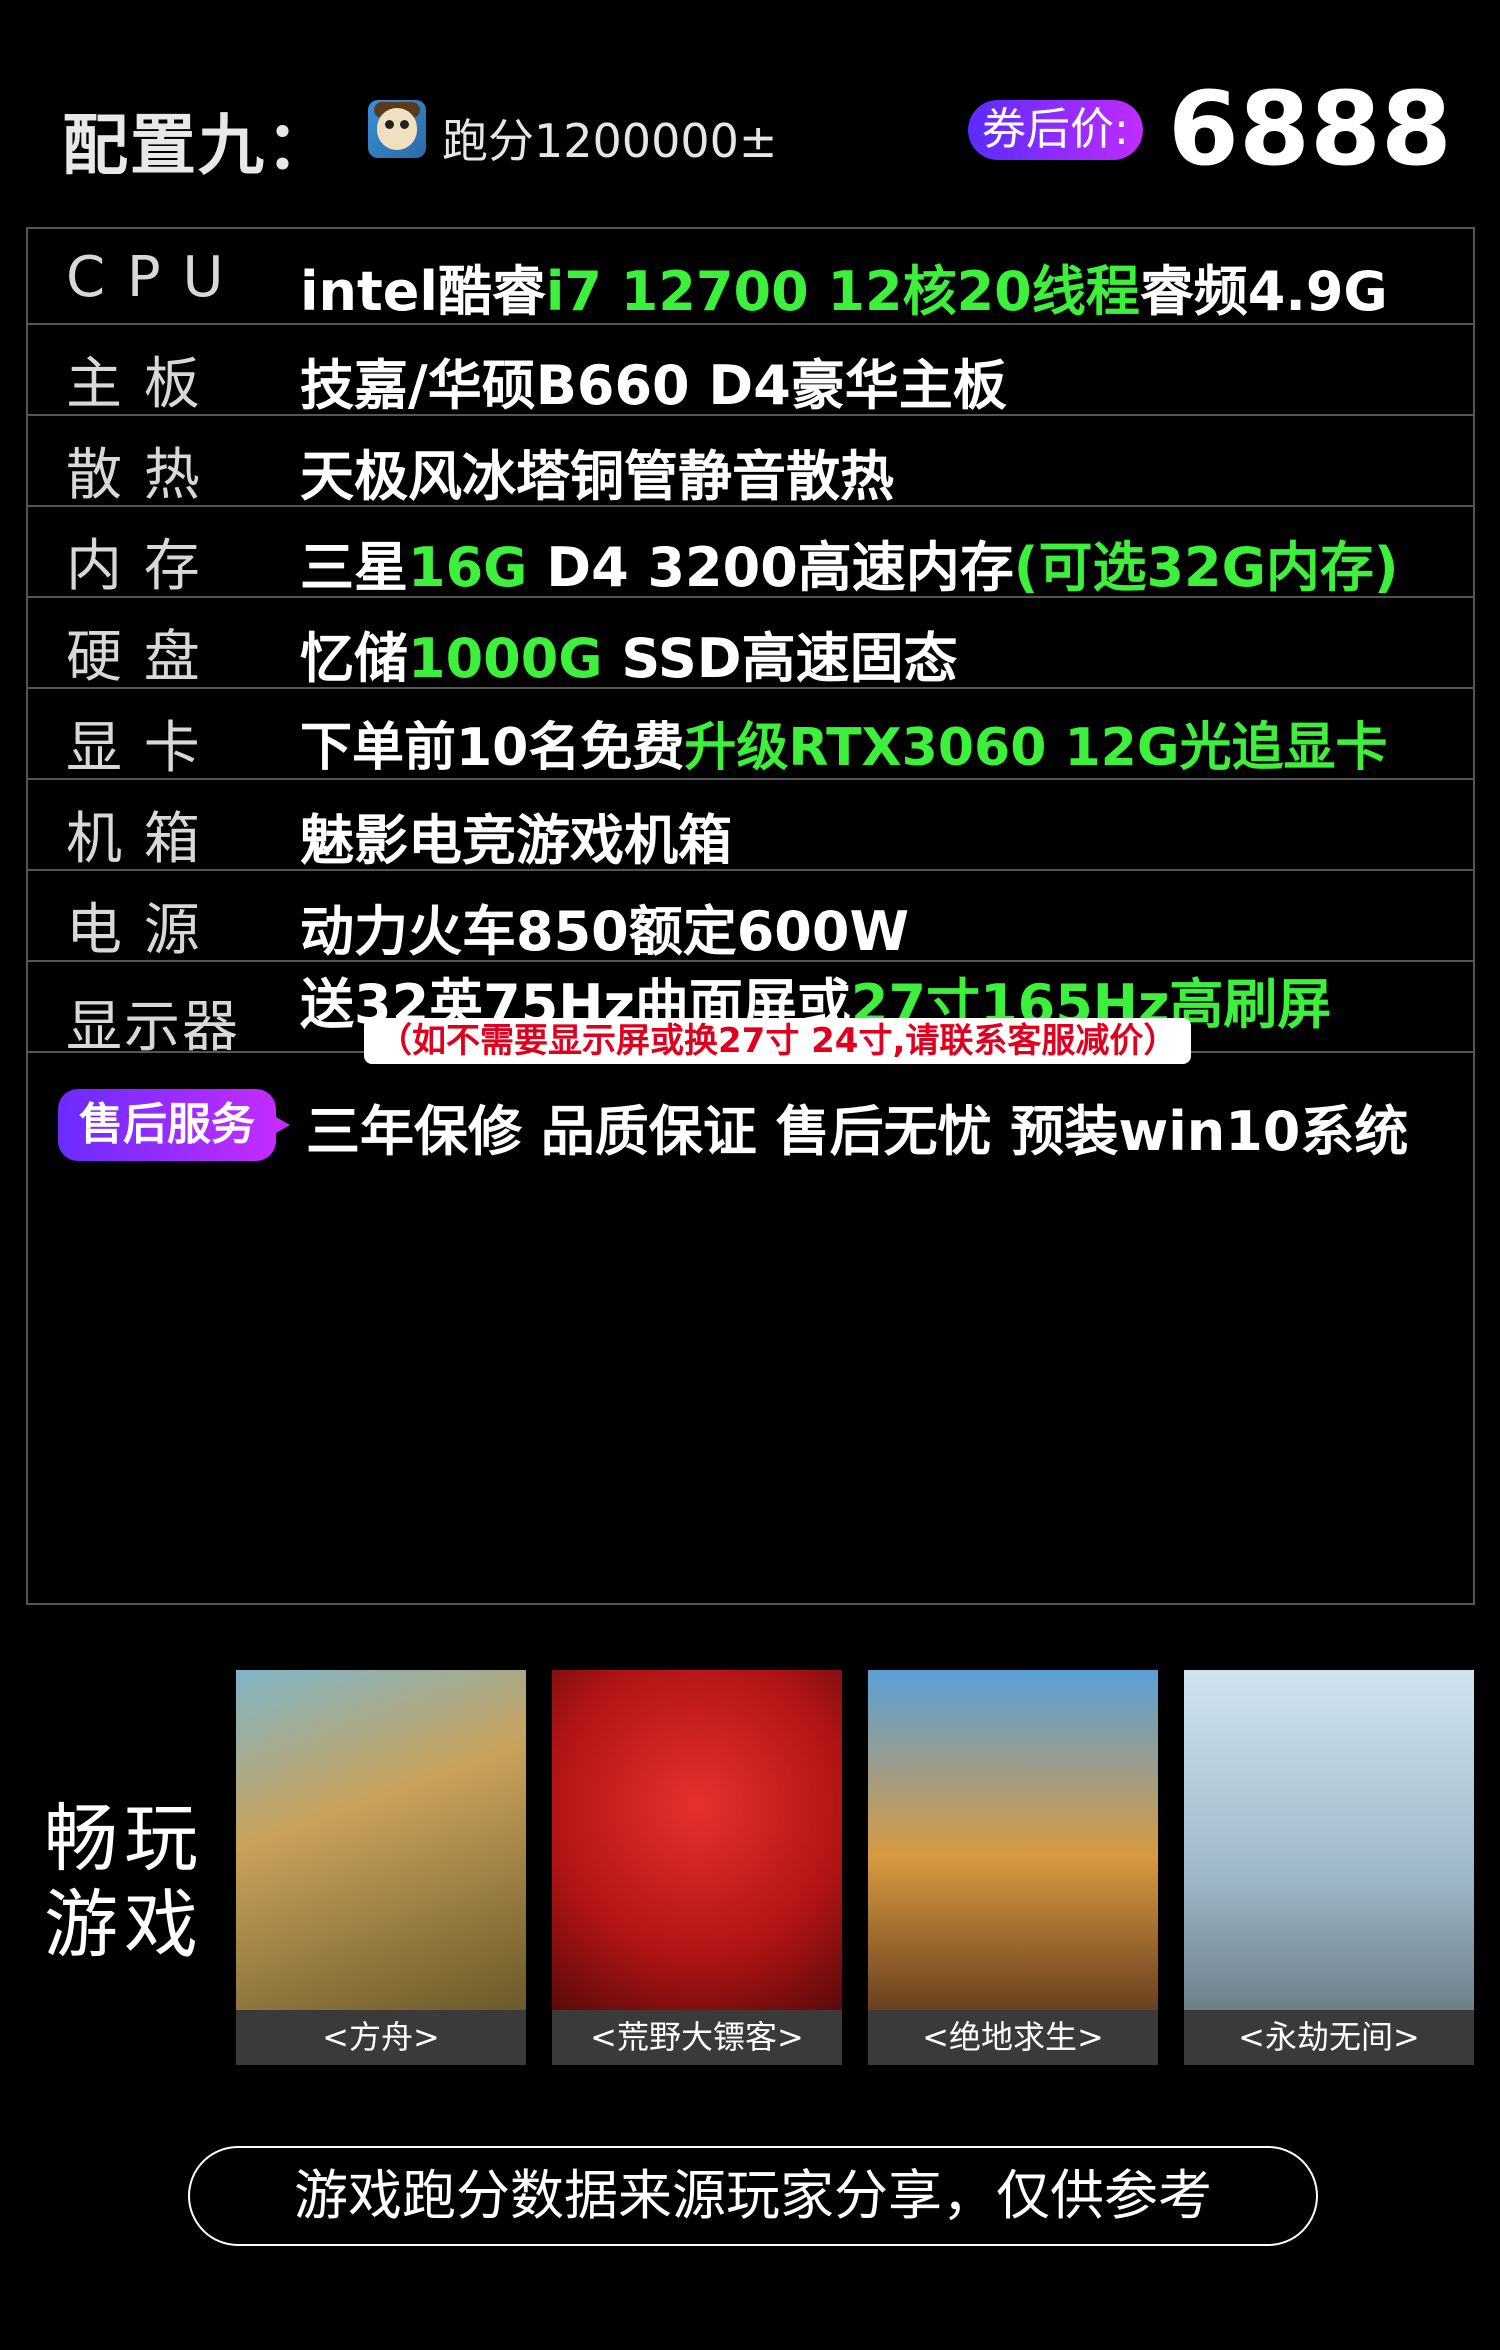 This screenshot has width=1500, height=2350. I want to click on spec-row-board: 主 板 技嘉/华硕B660 D4豪华主板, so click(750, 371).